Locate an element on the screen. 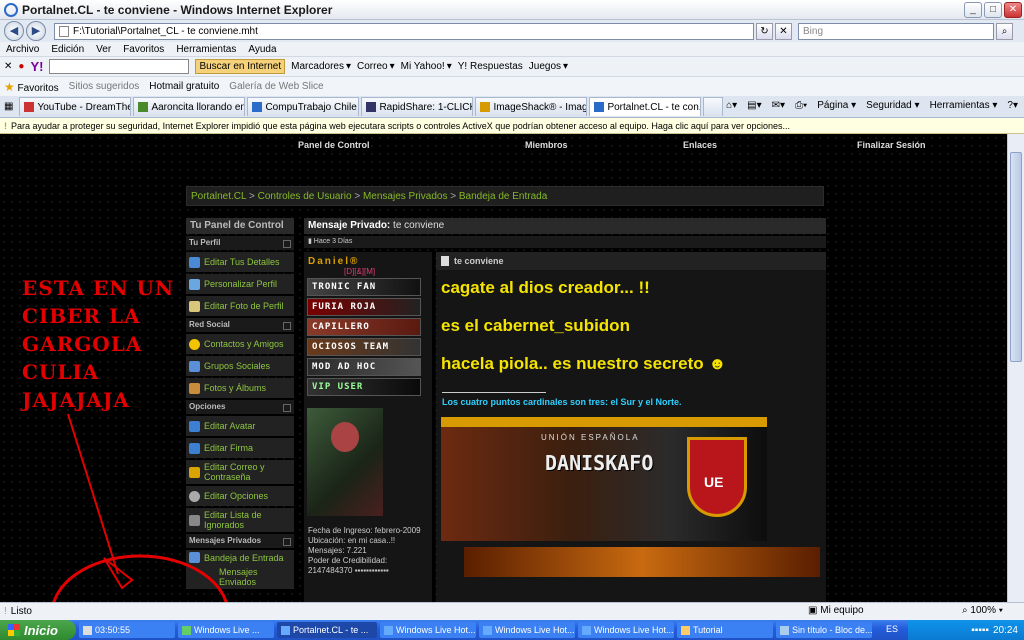 This screenshot has height=640, width=1024. ie-icon is located at coordinates (388, 630).